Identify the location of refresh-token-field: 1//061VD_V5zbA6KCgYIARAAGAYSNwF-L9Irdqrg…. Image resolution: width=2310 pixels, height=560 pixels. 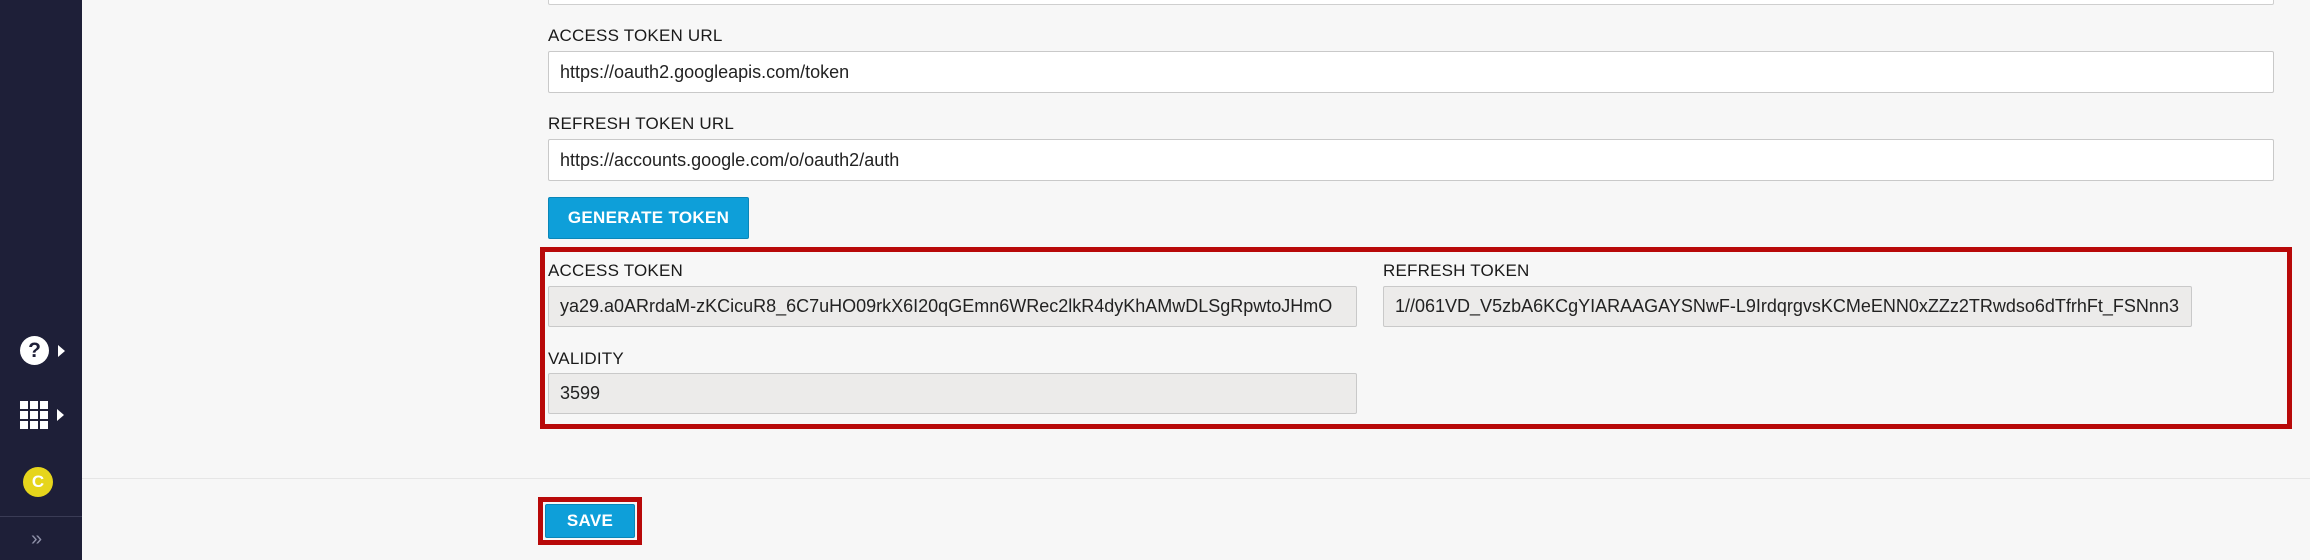
(1787, 306).